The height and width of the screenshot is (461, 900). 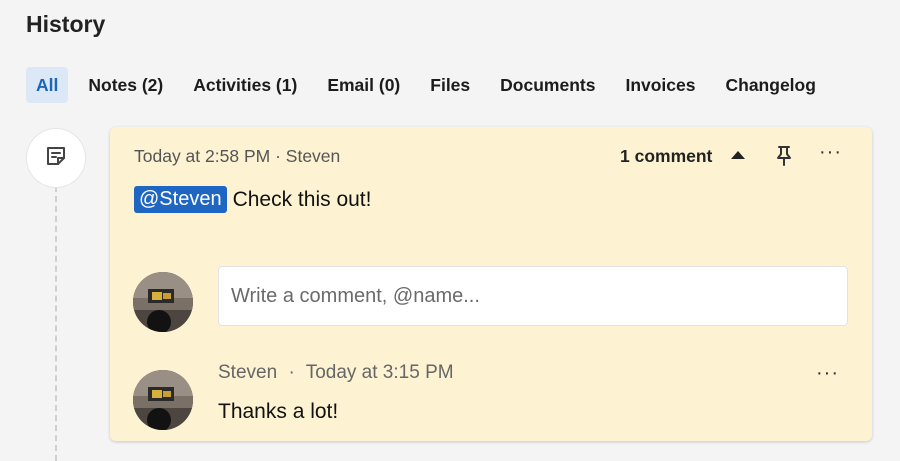 What do you see at coordinates (248, 372) in the screenshot?
I see `reply-author: Steven` at bounding box center [248, 372].